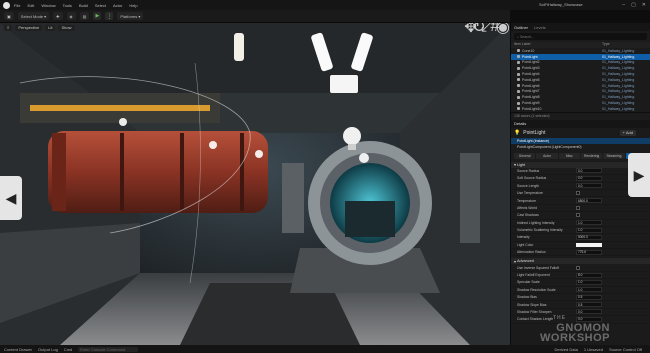  What do you see at coordinates (531, 252) in the screenshot?
I see `property-label: Attenuation Radius` at bounding box center [531, 252].